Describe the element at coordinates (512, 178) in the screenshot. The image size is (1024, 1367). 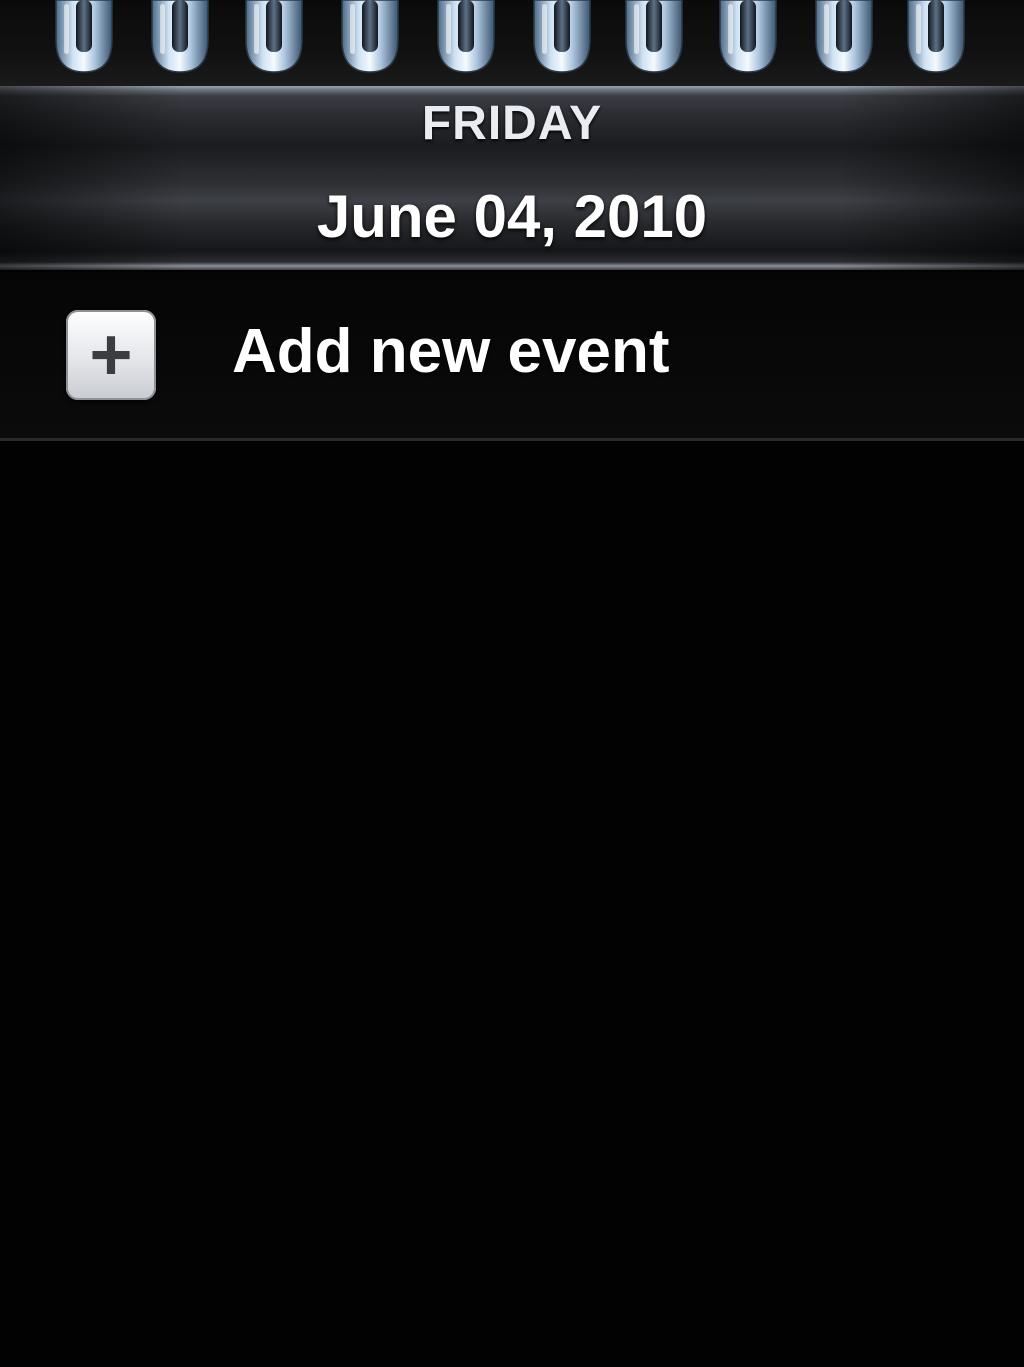
I see `date-header: FRIDAY June 04, 2010` at that location.